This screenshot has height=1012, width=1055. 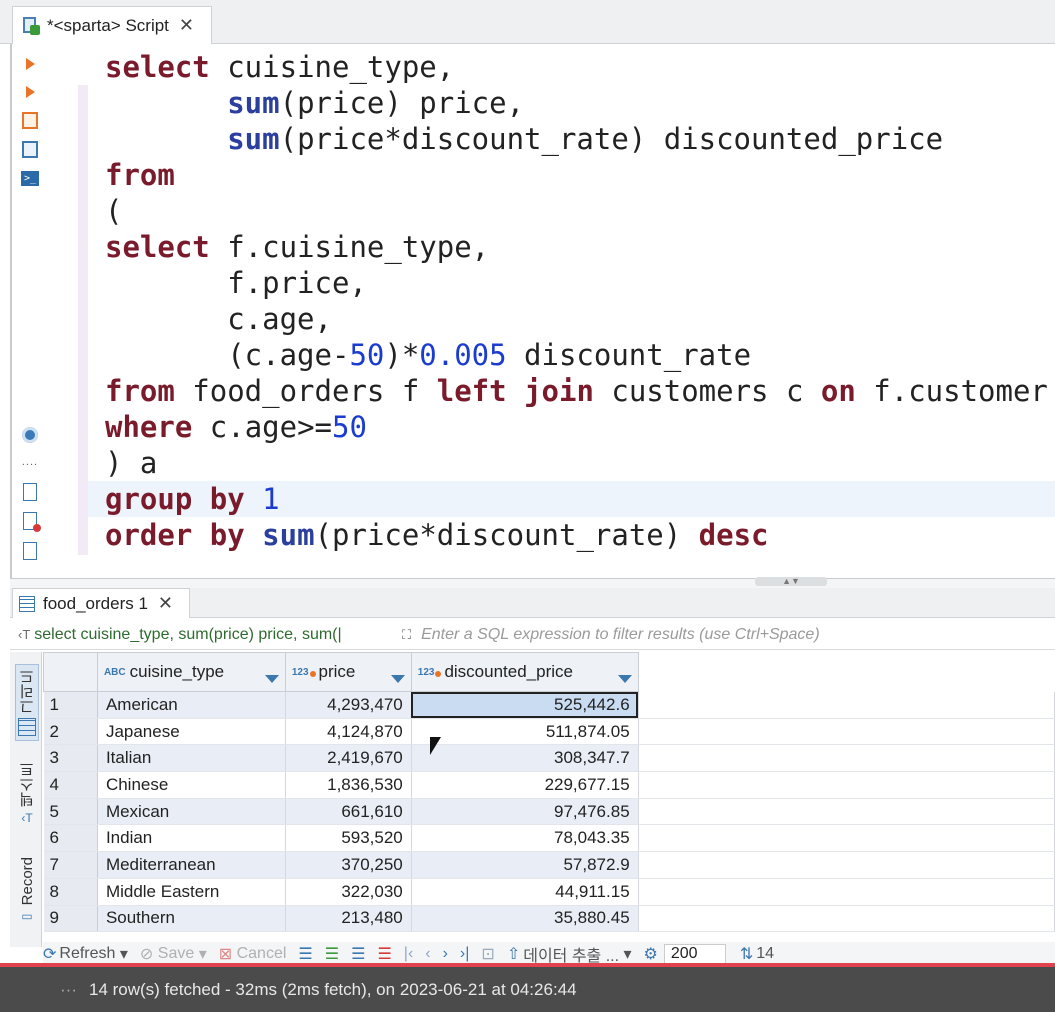 What do you see at coordinates (348, 758) in the screenshot?
I see `cell-price: 2,419,670` at bounding box center [348, 758].